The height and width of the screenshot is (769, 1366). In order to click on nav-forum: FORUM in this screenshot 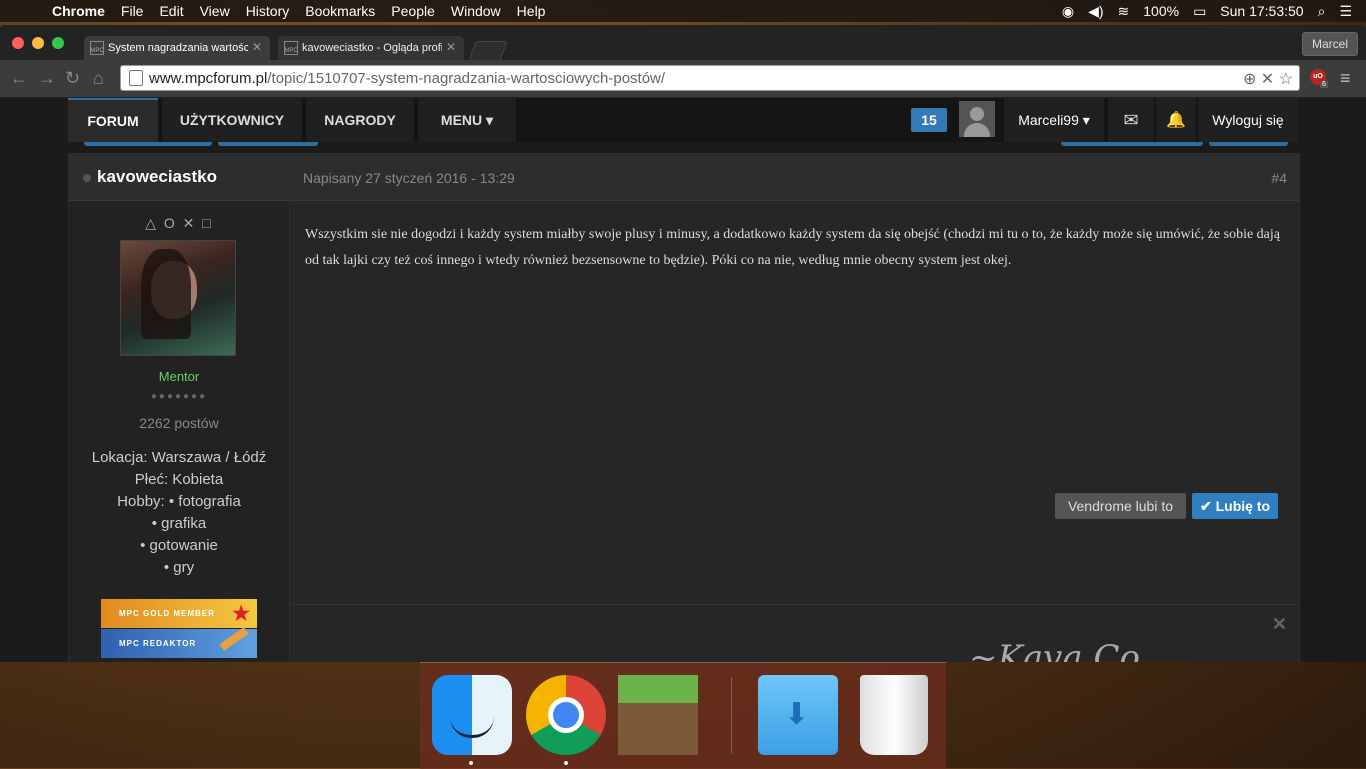, I will do `click(113, 120)`.